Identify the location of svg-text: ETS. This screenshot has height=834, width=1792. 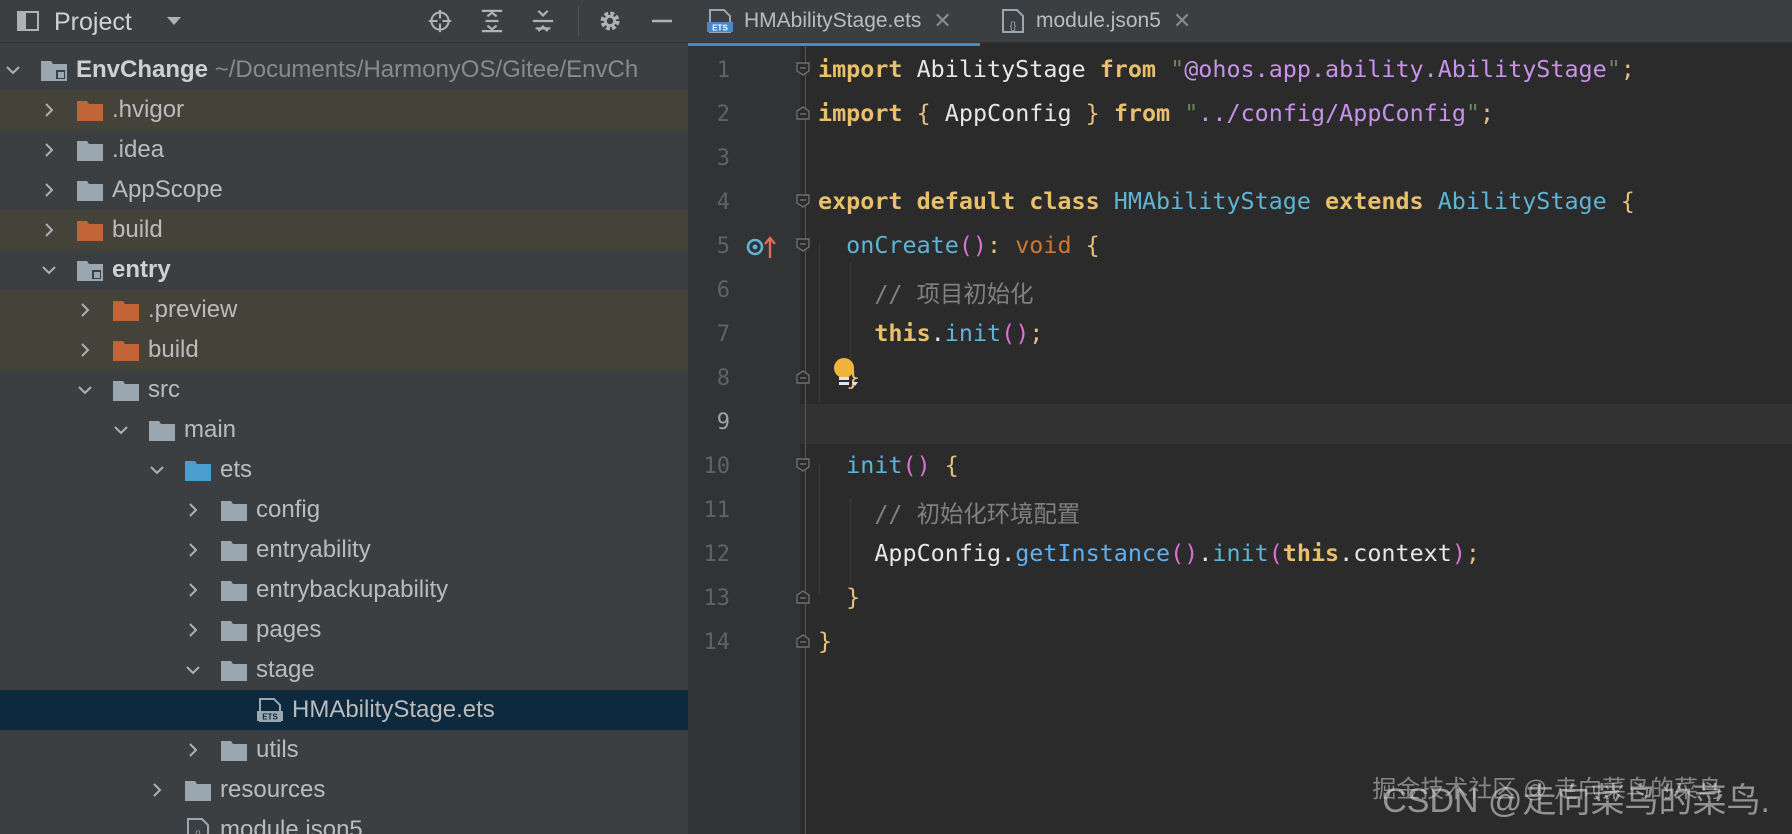
(270, 717).